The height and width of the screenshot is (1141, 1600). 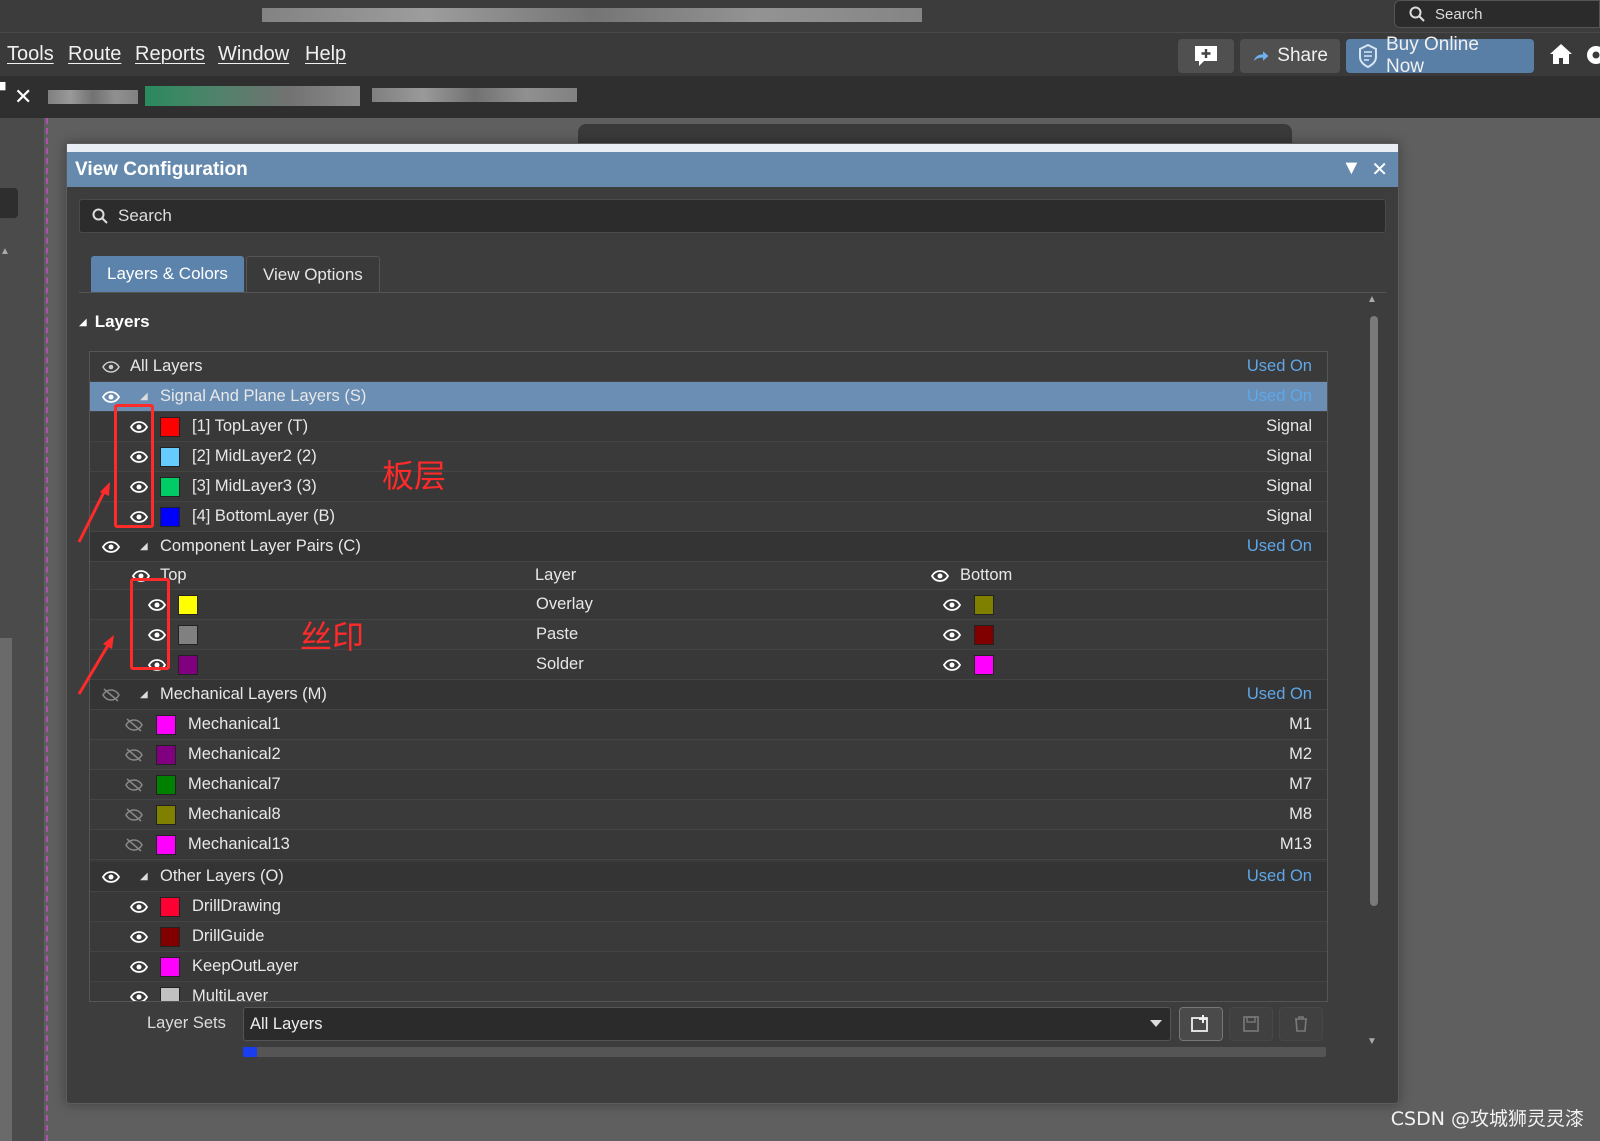 I want to click on blurred-doc-tab-active, so click(x=252, y=96).